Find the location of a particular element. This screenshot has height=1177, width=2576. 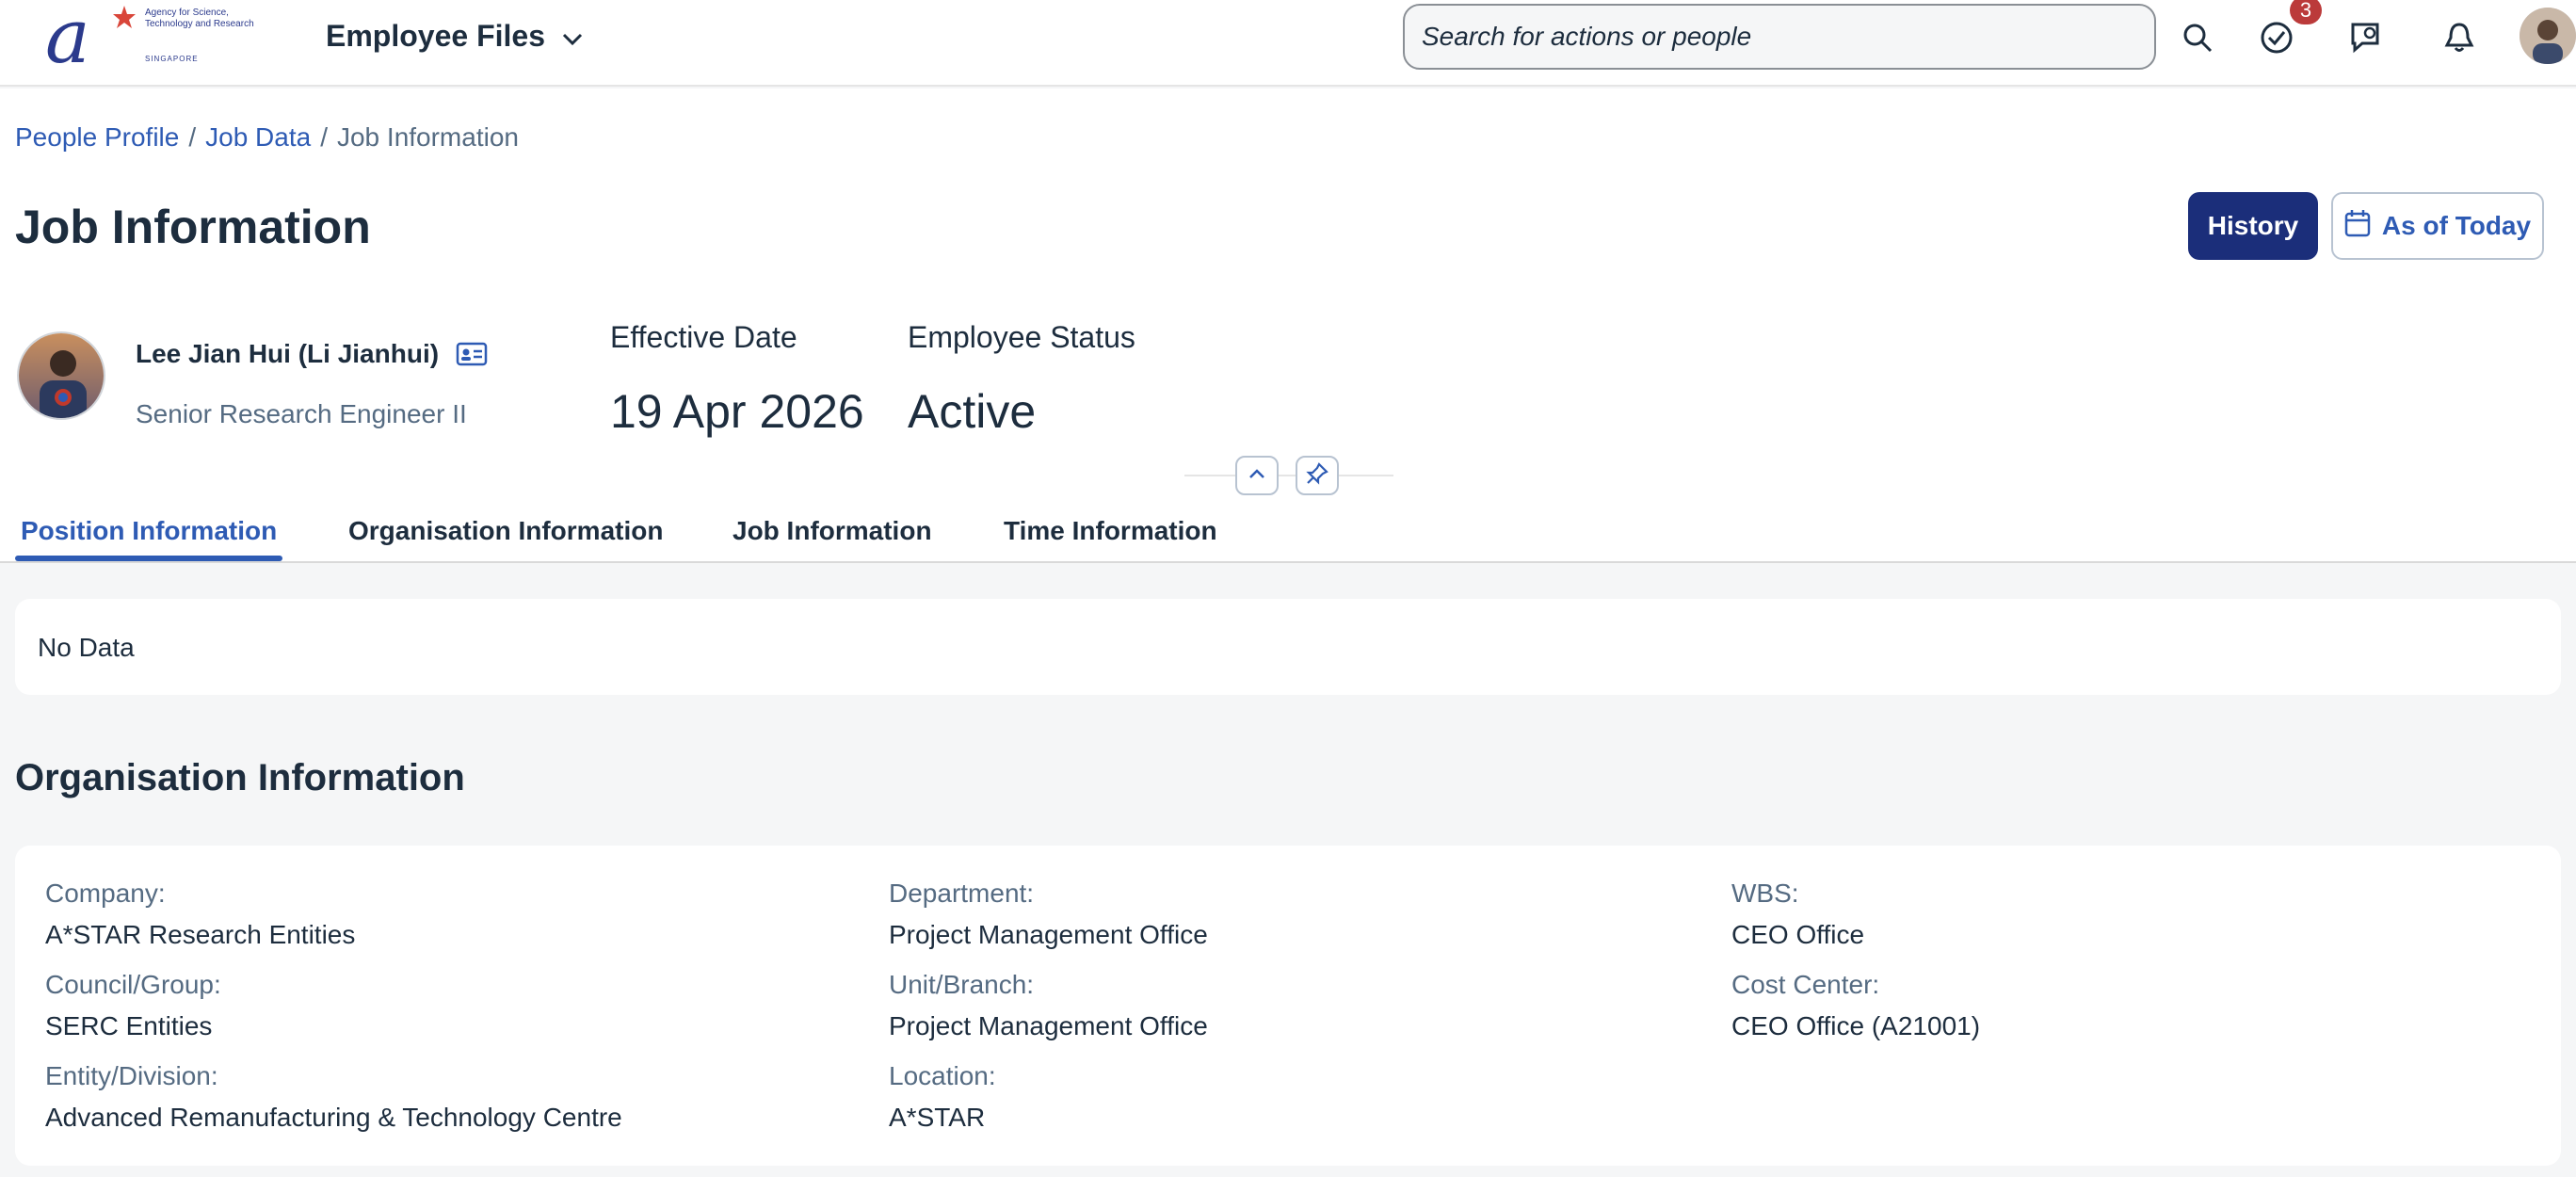

breadcrumb: People Profile / Job Data / Job Information is located at coordinates (267, 137).